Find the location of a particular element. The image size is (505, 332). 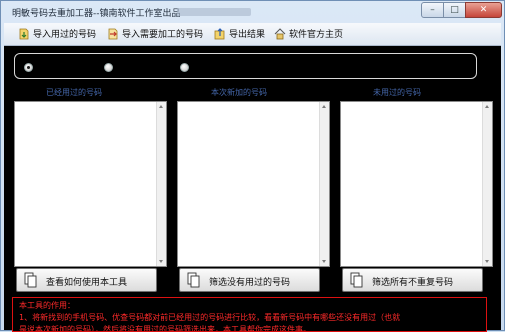

help-button-label: 查看如何使用本工具 is located at coordinates (87, 283).